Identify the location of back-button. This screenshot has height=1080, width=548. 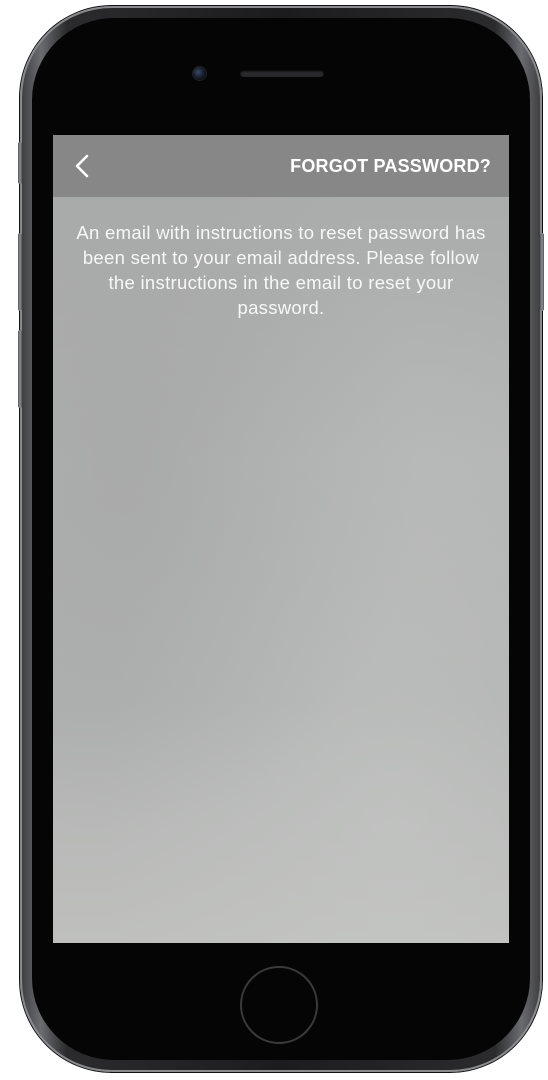
(84, 166).